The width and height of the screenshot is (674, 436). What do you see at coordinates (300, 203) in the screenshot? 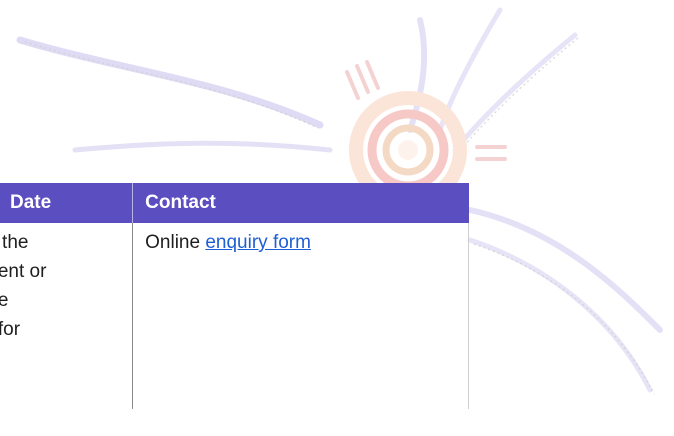
I see `header-contact: Contact` at bounding box center [300, 203].